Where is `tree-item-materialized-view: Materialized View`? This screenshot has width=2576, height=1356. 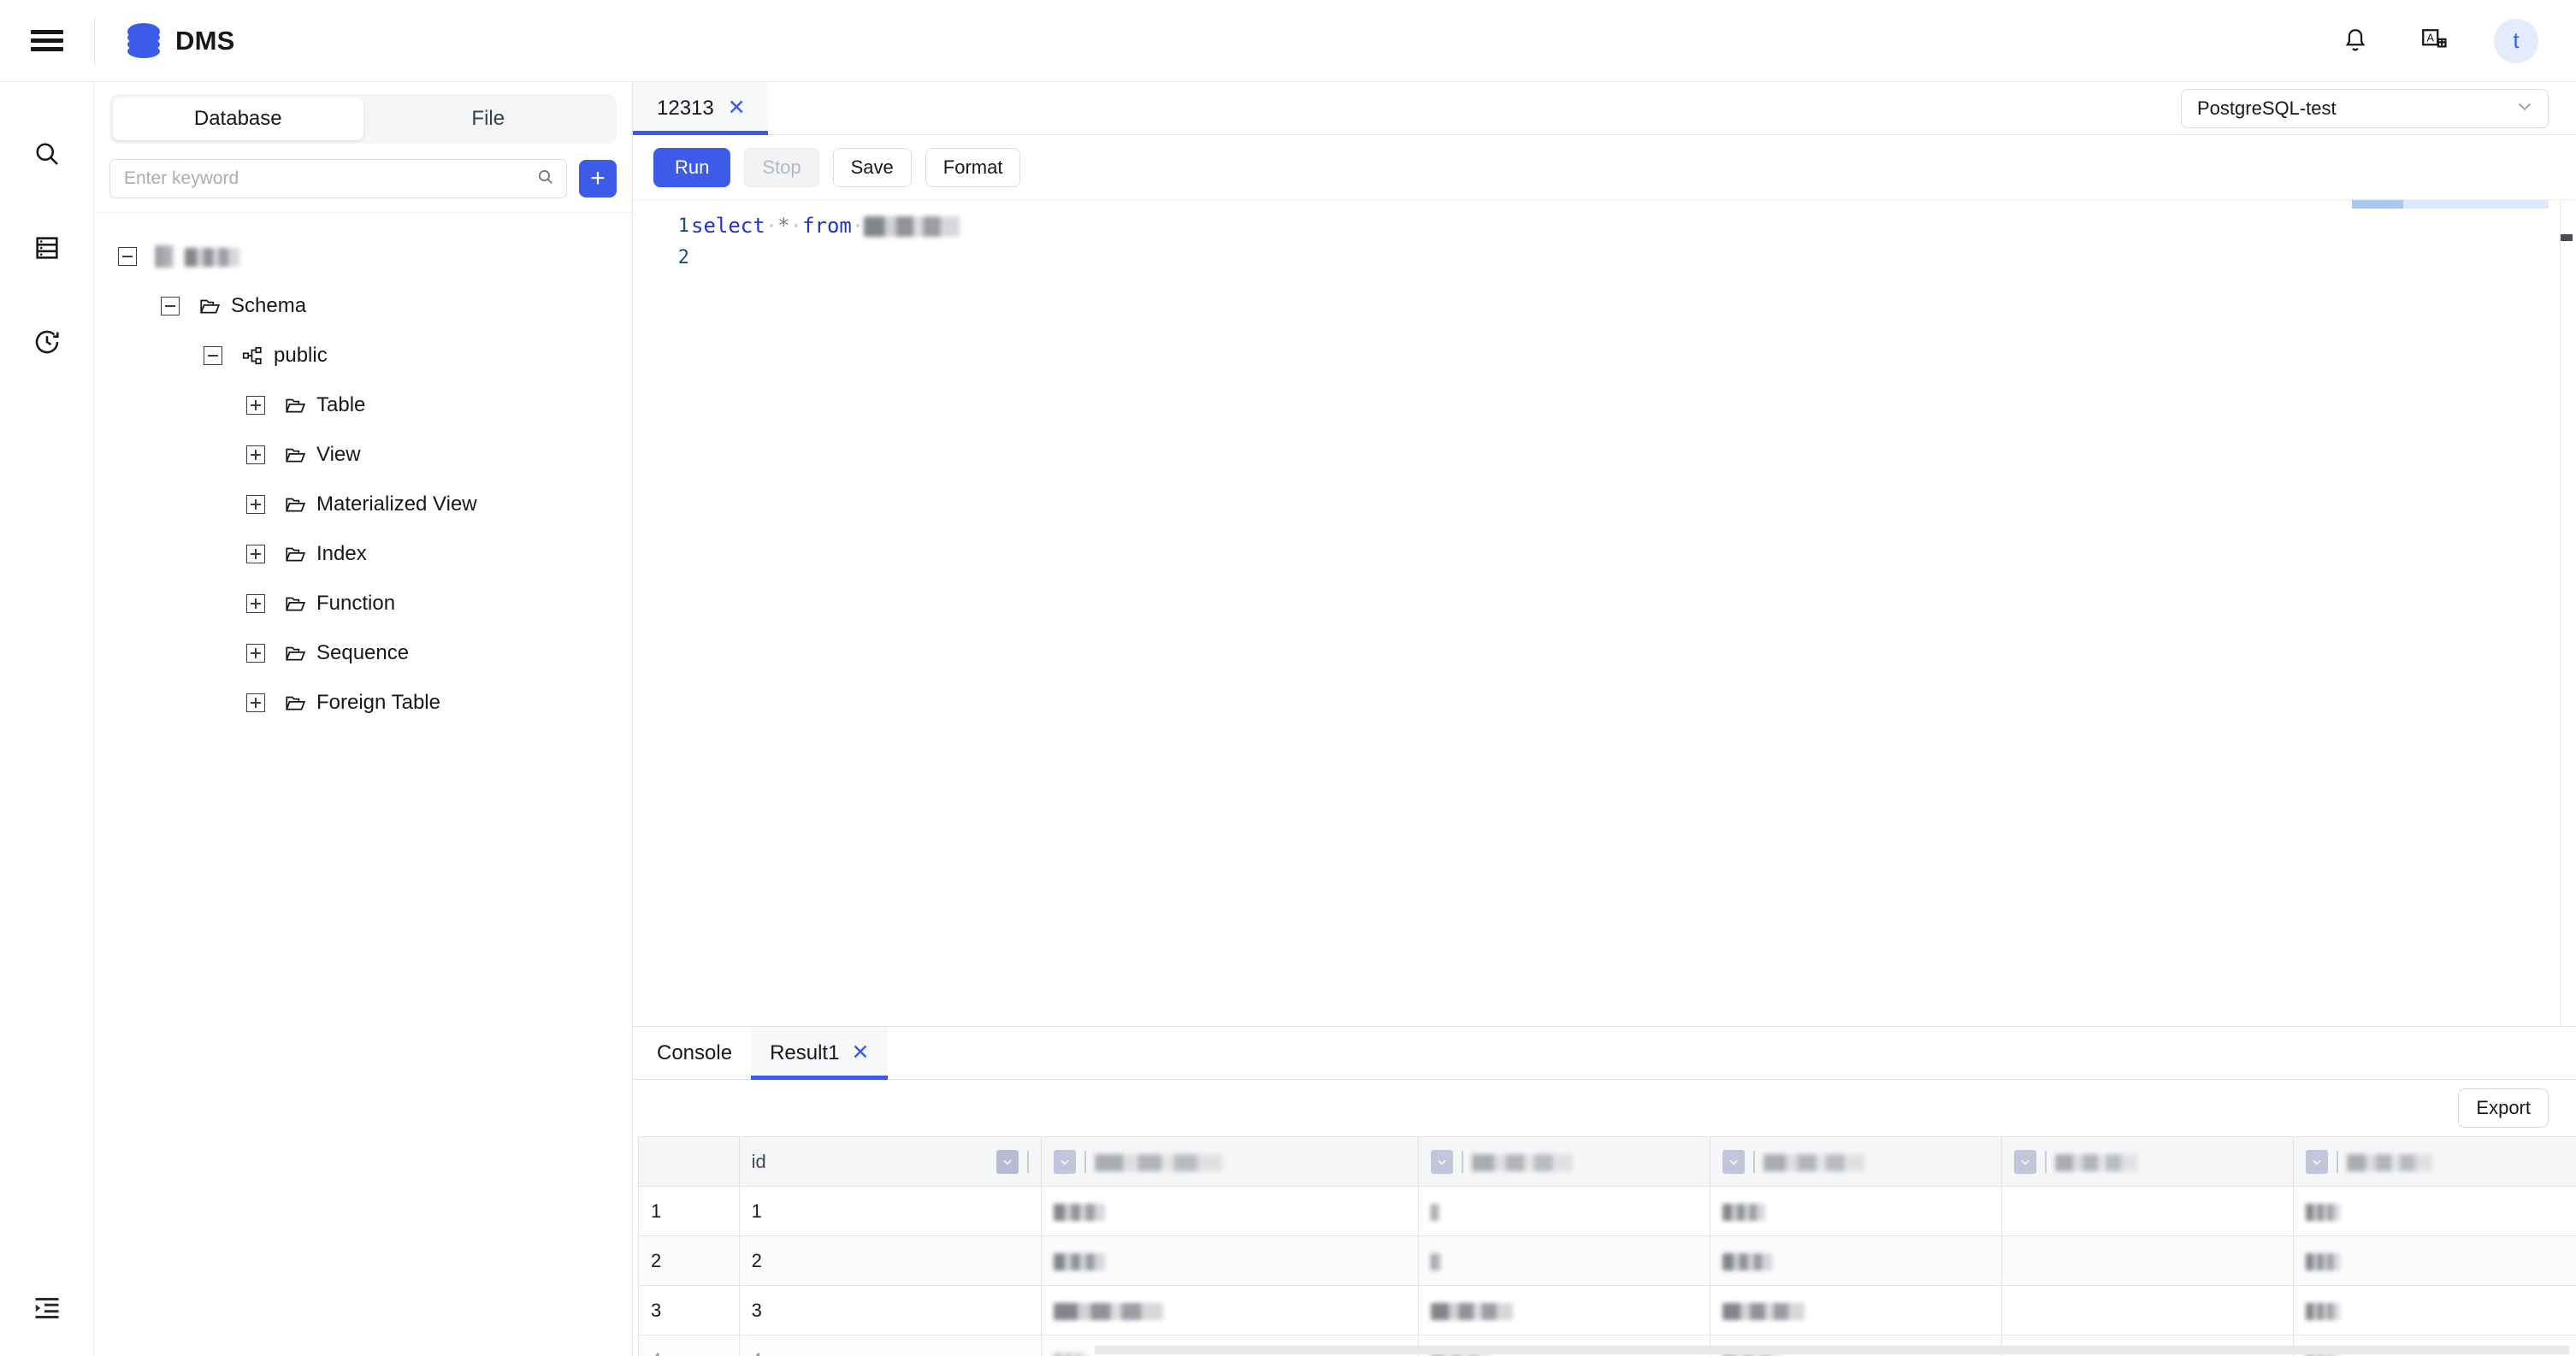
tree-item-materialized-view: Materialized View is located at coordinates (363, 504).